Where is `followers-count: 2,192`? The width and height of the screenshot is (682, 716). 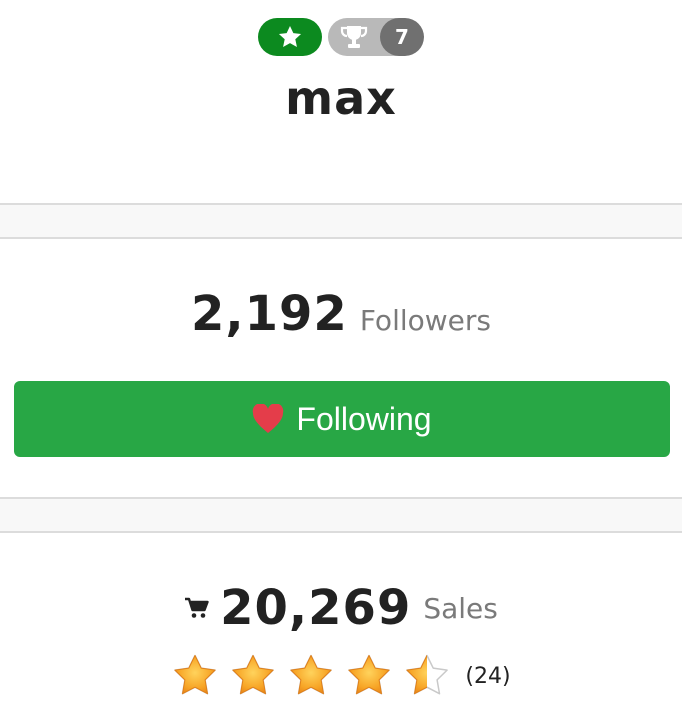 followers-count: 2,192 is located at coordinates (269, 314).